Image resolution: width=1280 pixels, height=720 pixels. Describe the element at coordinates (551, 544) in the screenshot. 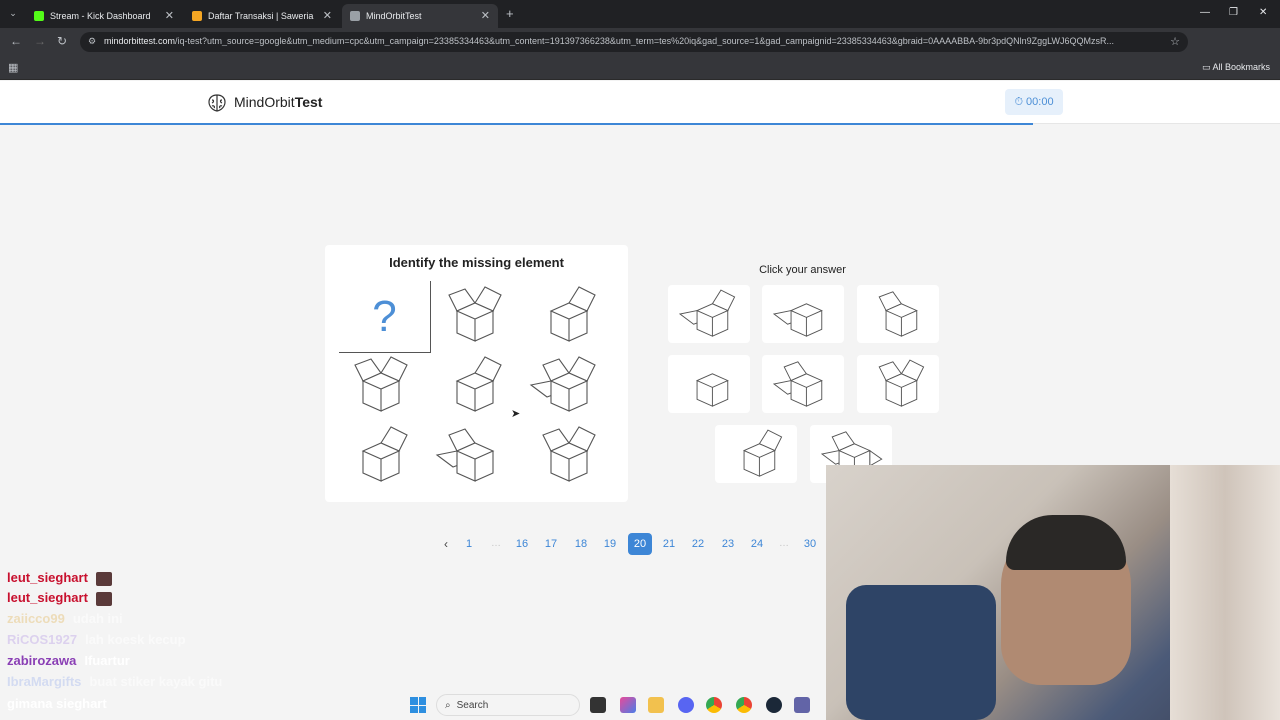

I see `page-button: 17` at that location.